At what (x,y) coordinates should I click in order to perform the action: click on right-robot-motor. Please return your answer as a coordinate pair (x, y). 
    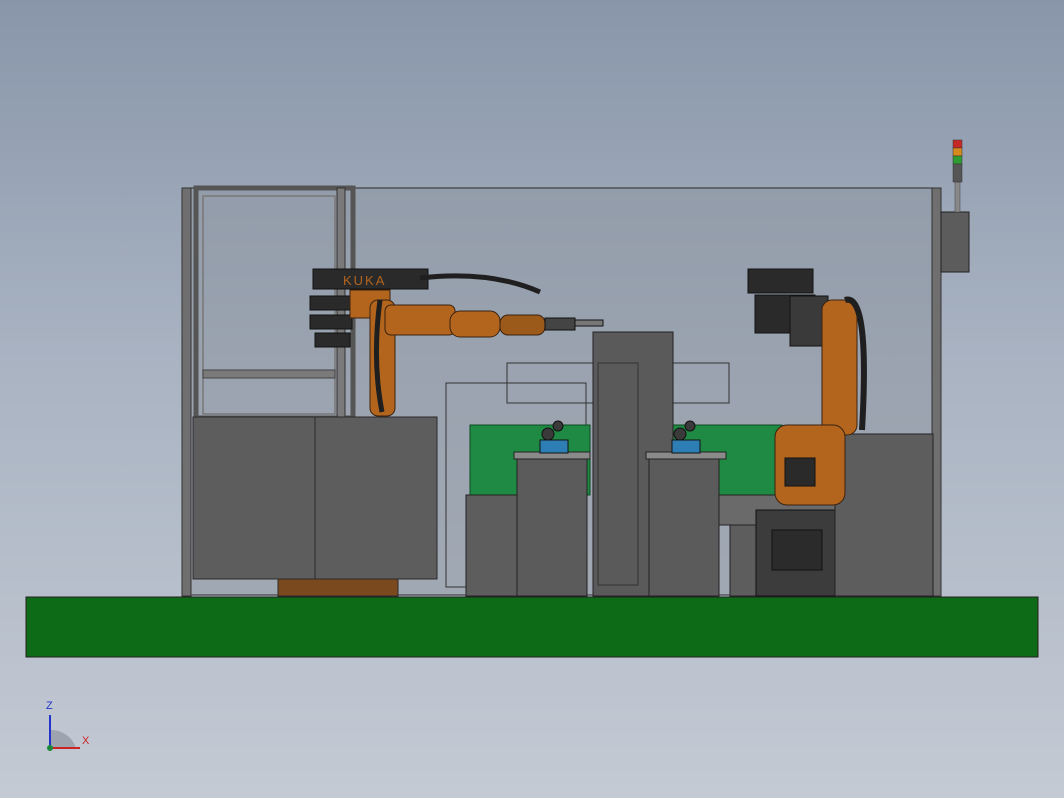
    Looking at the image, I should click on (797, 550).